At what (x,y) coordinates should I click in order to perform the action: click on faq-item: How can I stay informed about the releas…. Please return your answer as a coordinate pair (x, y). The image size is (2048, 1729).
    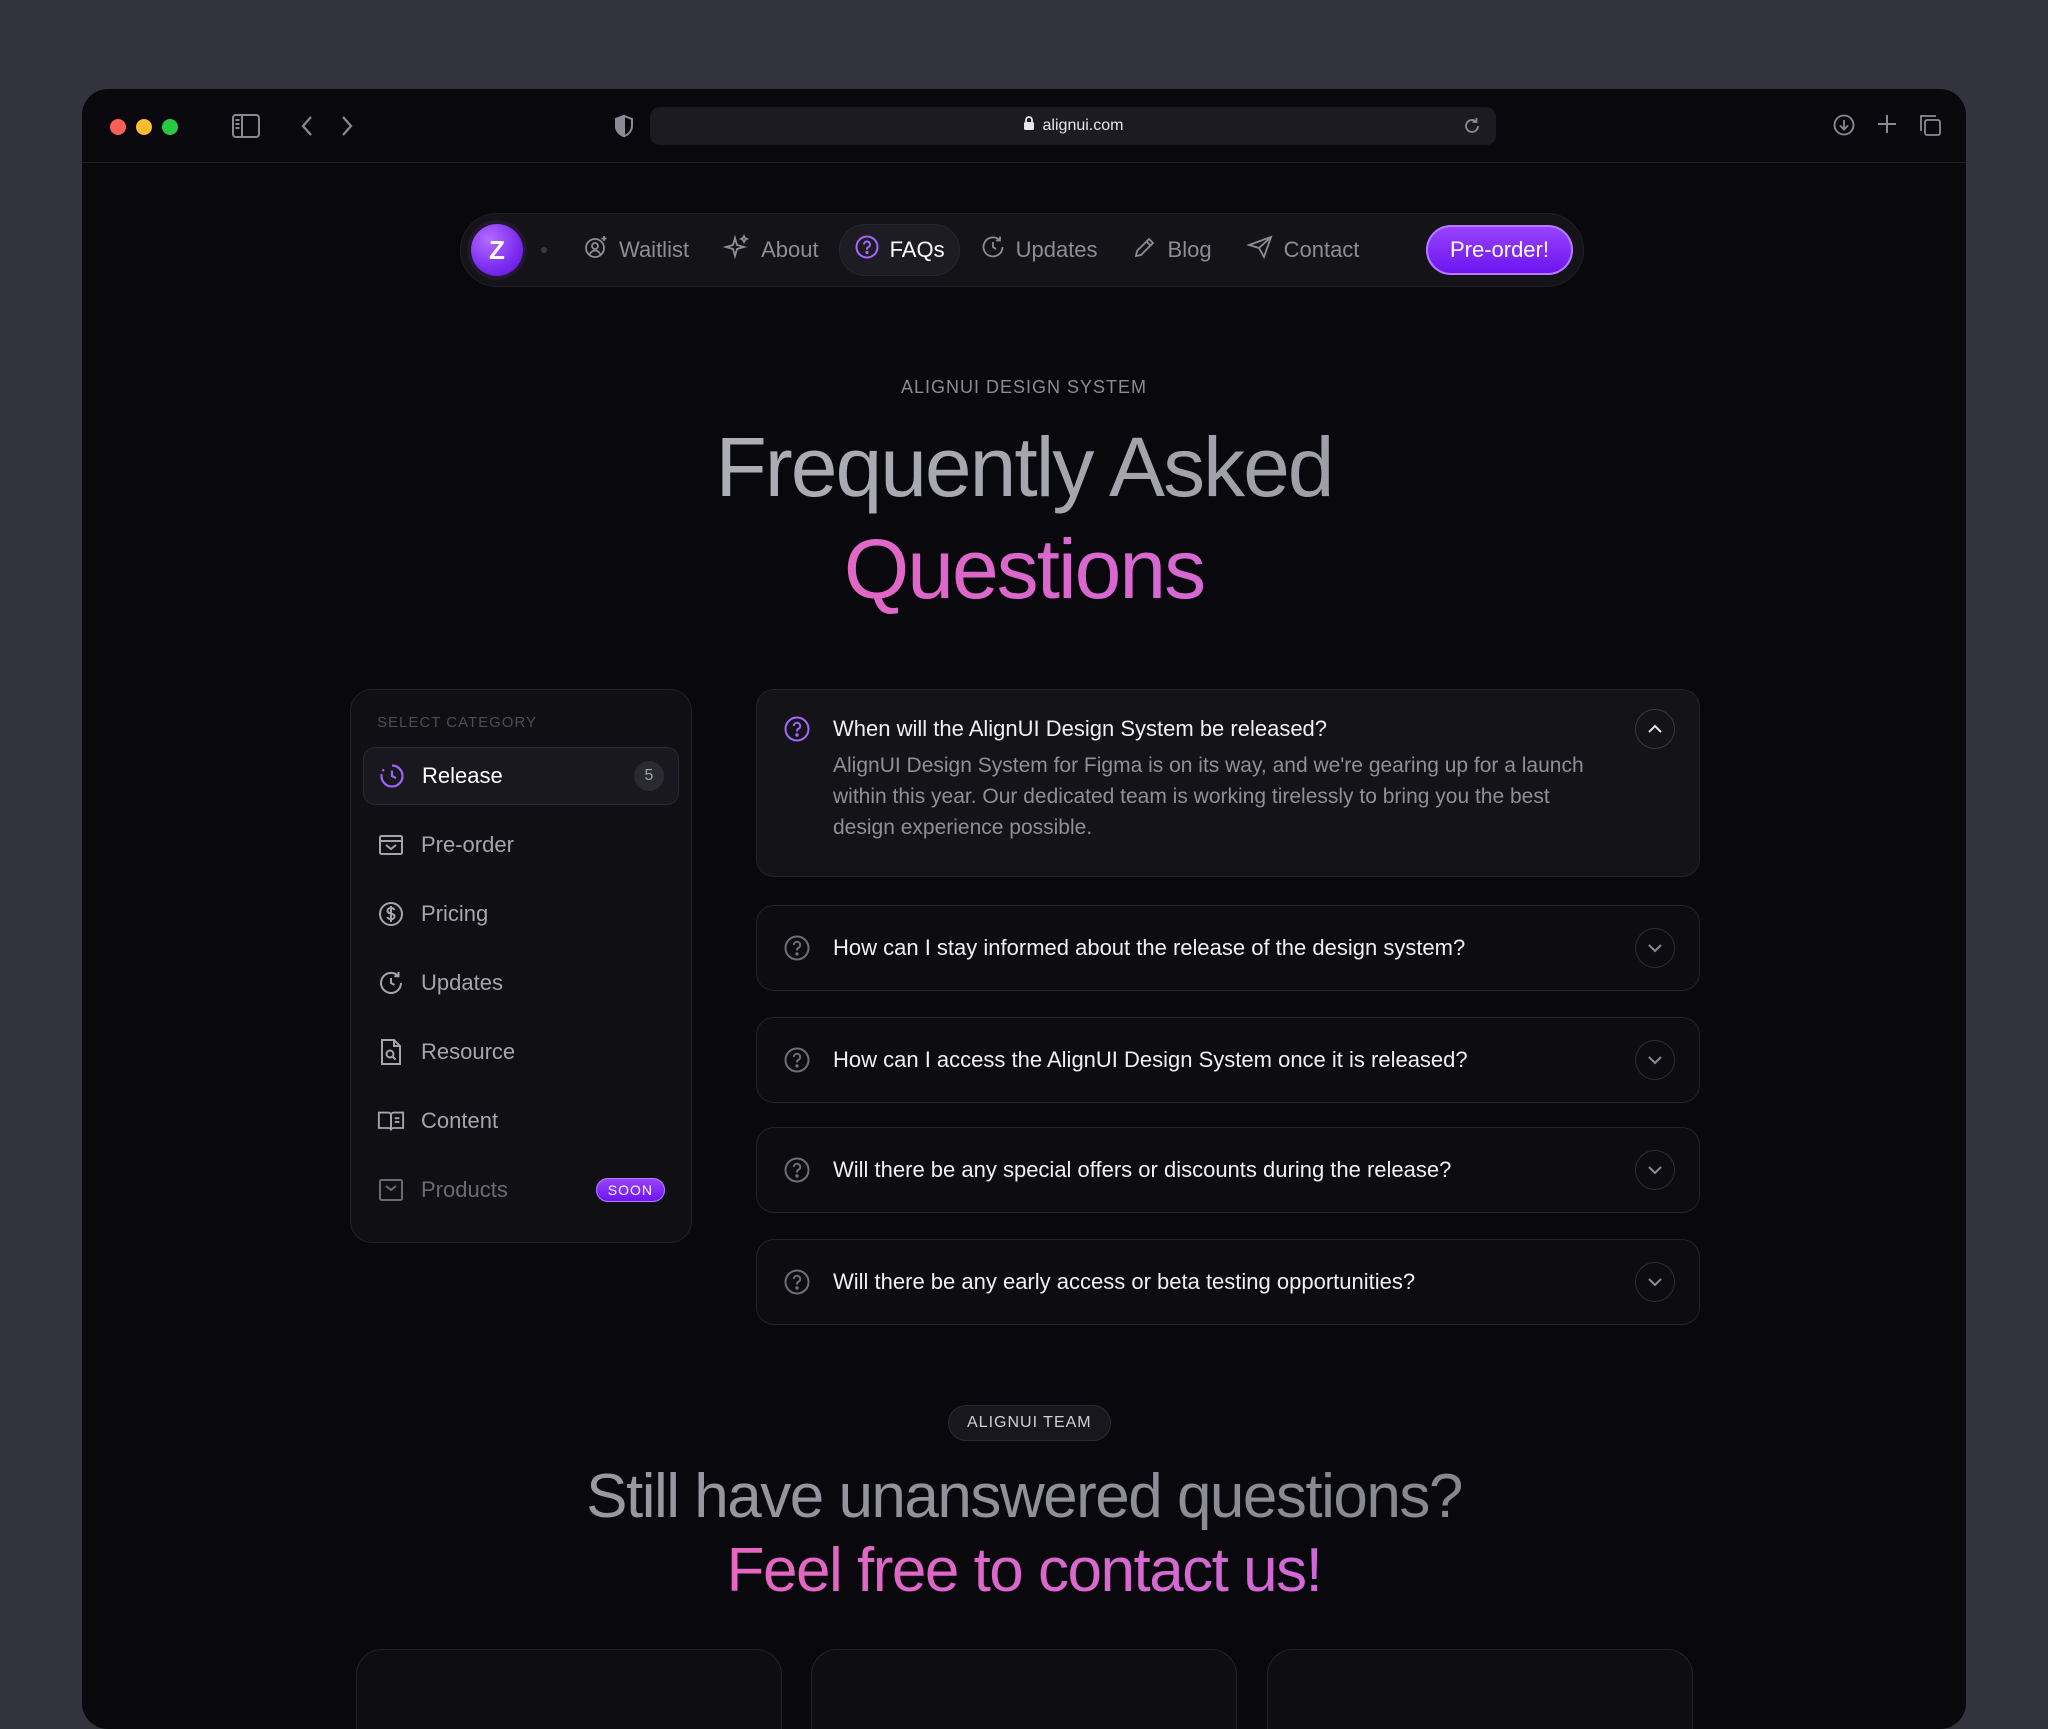
    Looking at the image, I should click on (1228, 948).